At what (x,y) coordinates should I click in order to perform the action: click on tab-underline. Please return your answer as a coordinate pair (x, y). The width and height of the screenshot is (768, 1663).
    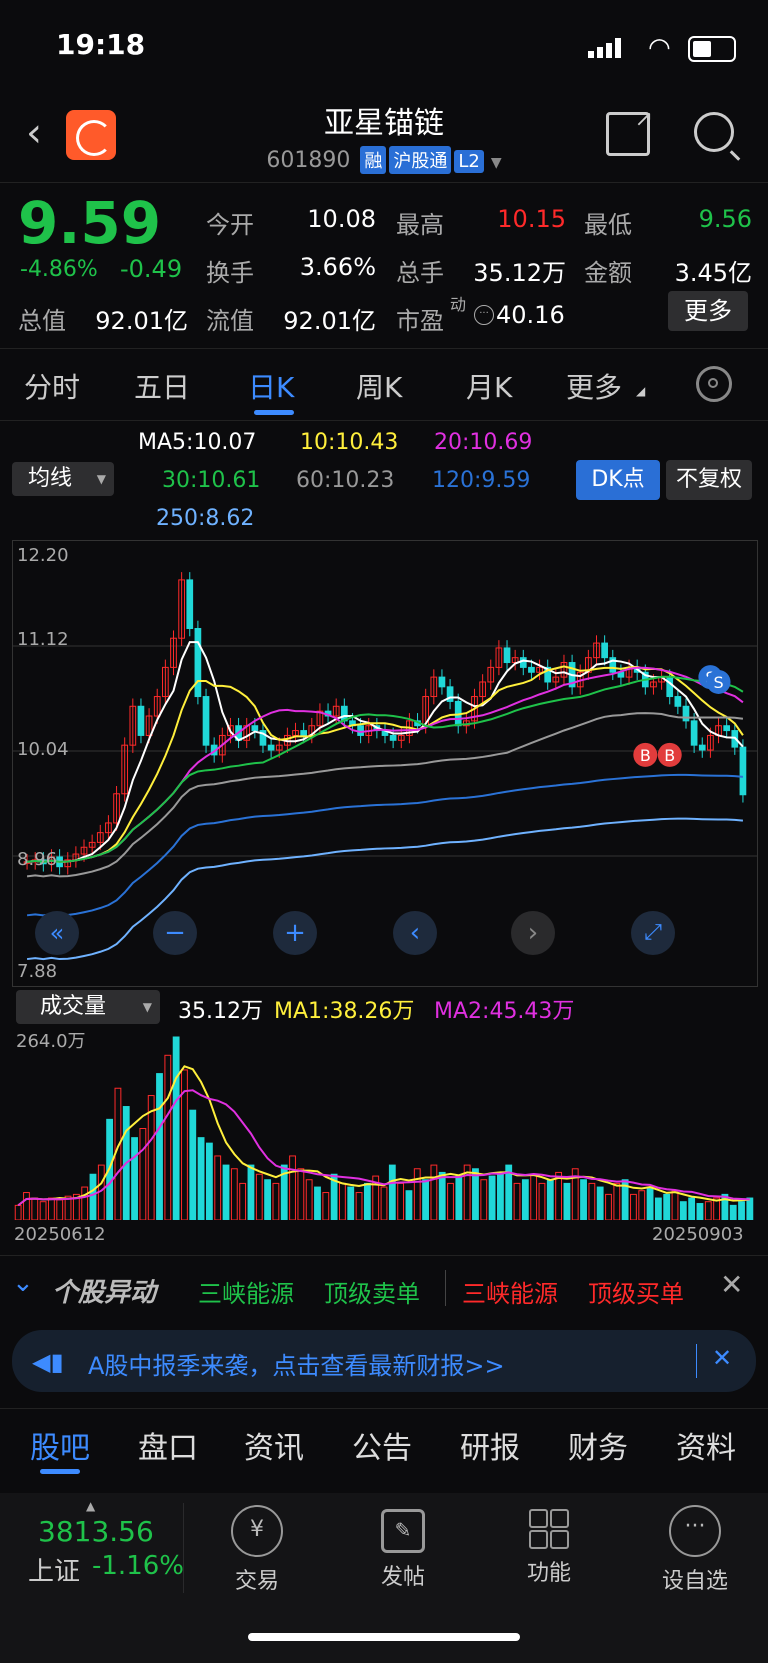
    Looking at the image, I should click on (274, 412).